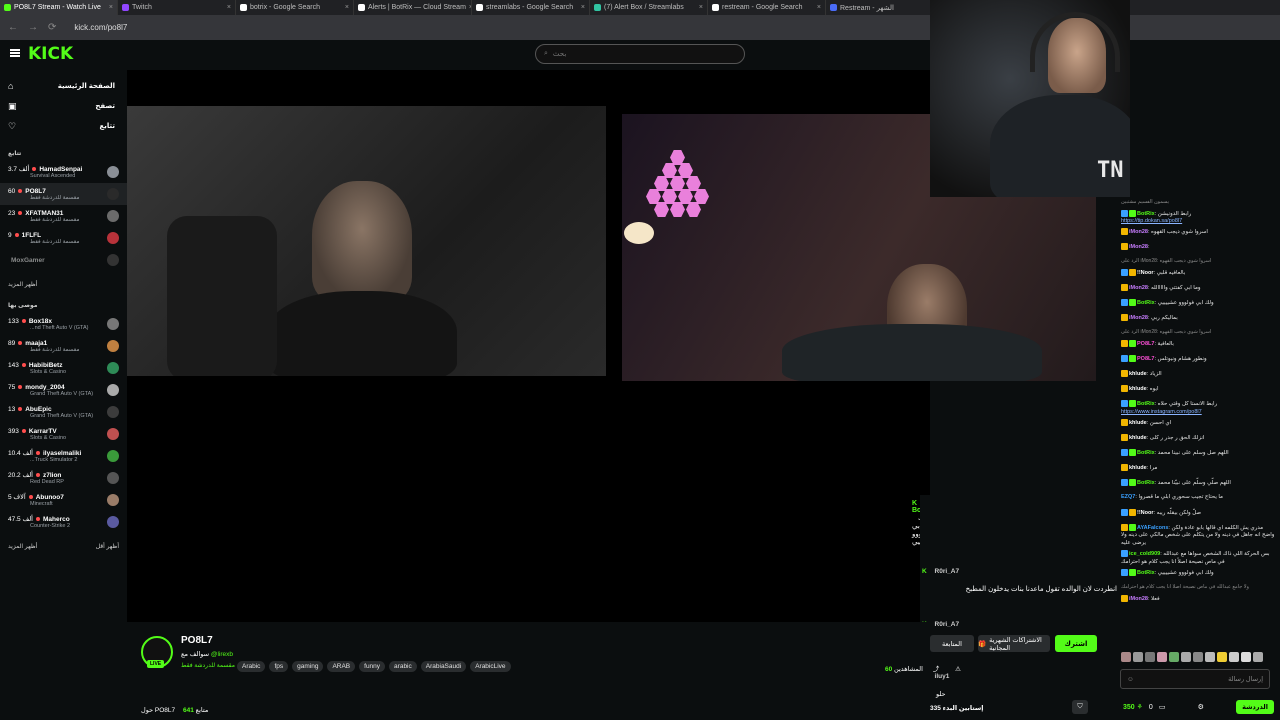  Describe the element at coordinates (403, 666) in the screenshot. I see `stream-tag: arabic` at that location.